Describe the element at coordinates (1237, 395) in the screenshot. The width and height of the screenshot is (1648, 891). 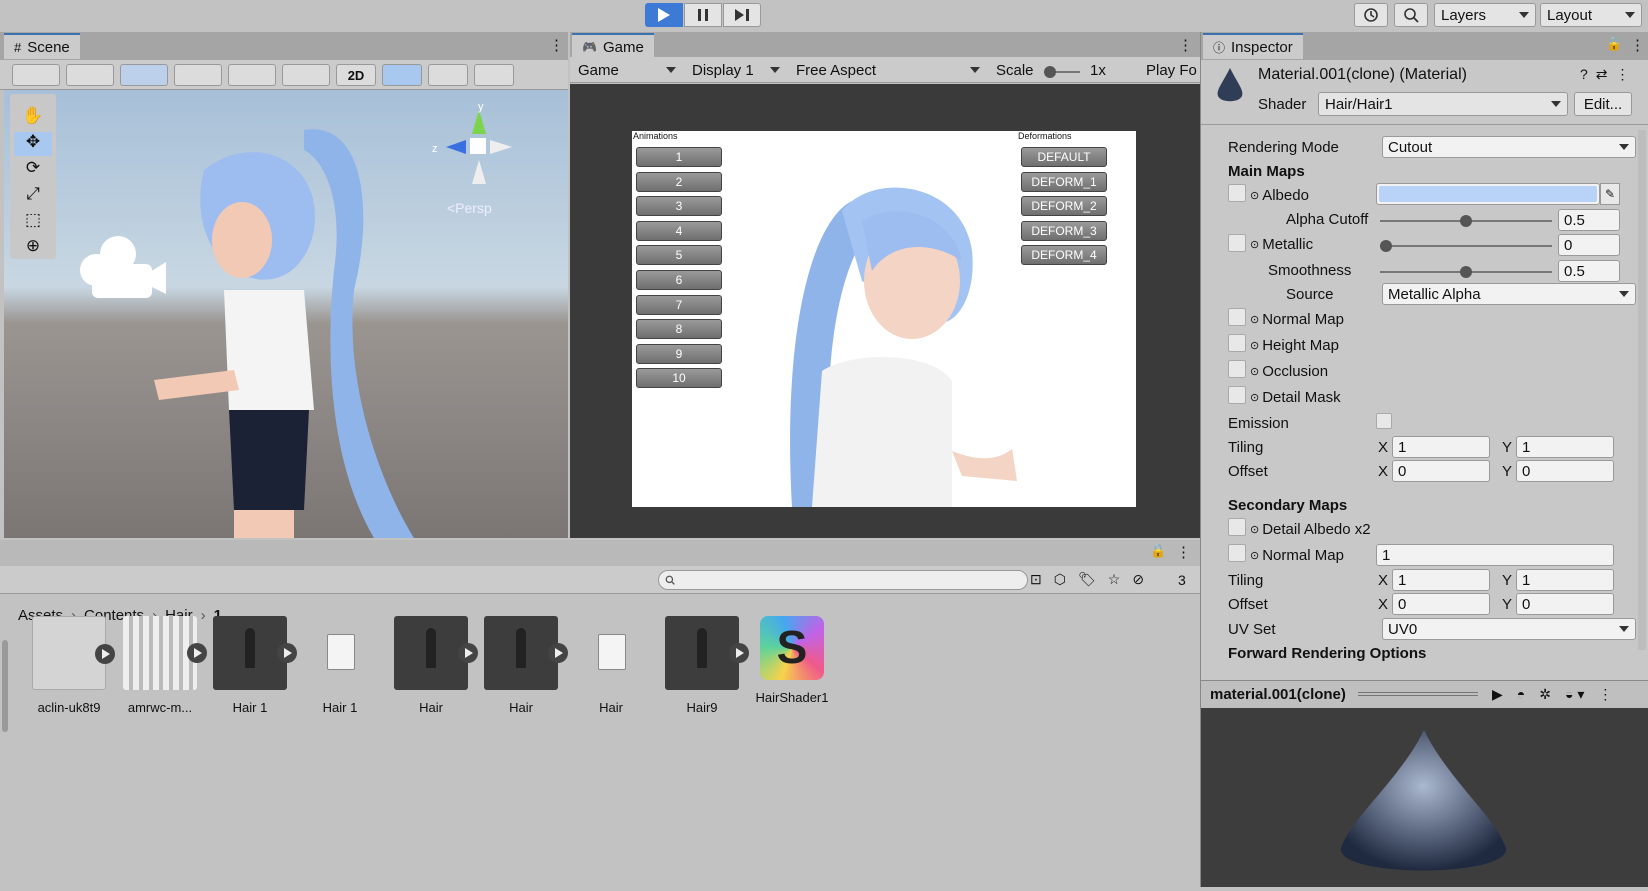
I see `detail-mask-slot` at that location.